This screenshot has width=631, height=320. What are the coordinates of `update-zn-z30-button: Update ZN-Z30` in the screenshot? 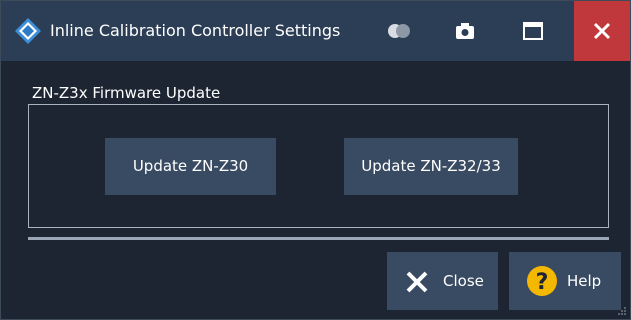 It's located at (190, 166).